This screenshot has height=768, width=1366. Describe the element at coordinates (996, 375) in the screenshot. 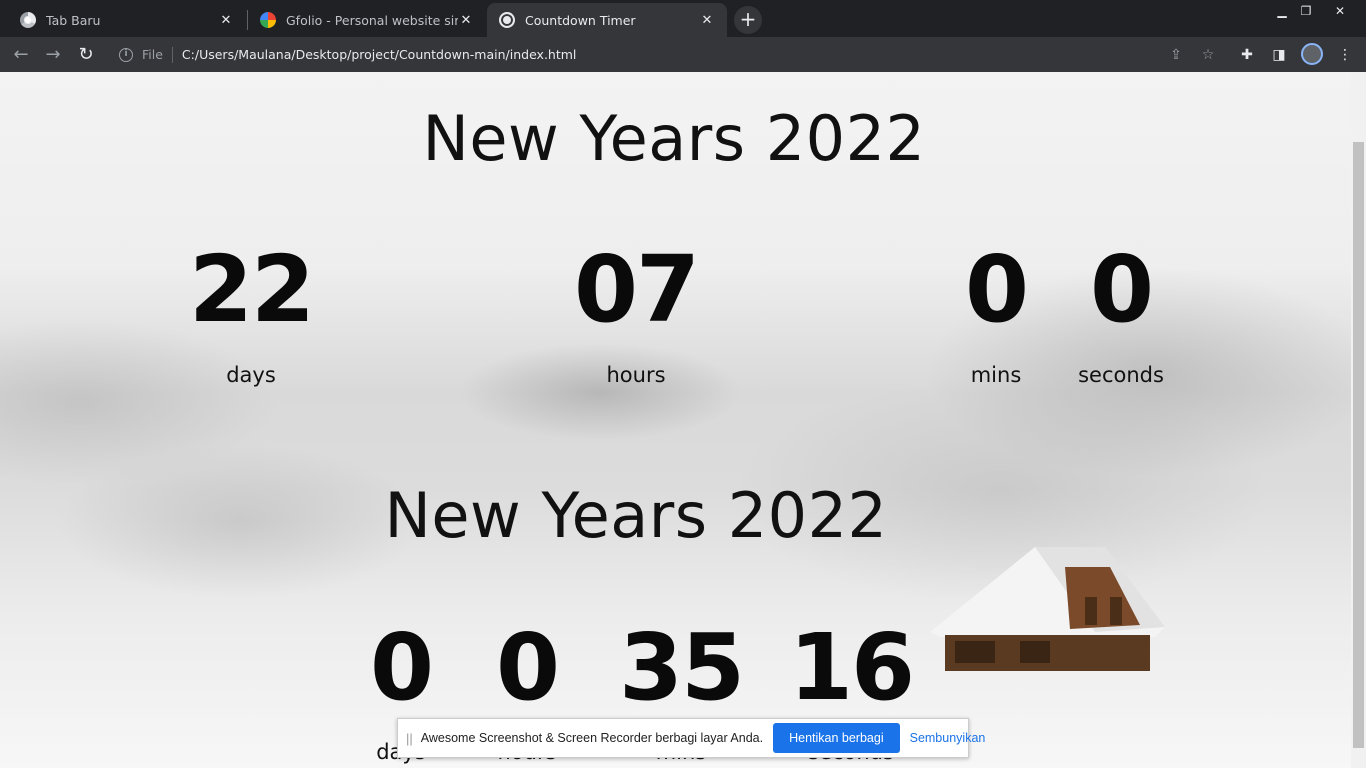

I see `mins-label: mins` at that location.